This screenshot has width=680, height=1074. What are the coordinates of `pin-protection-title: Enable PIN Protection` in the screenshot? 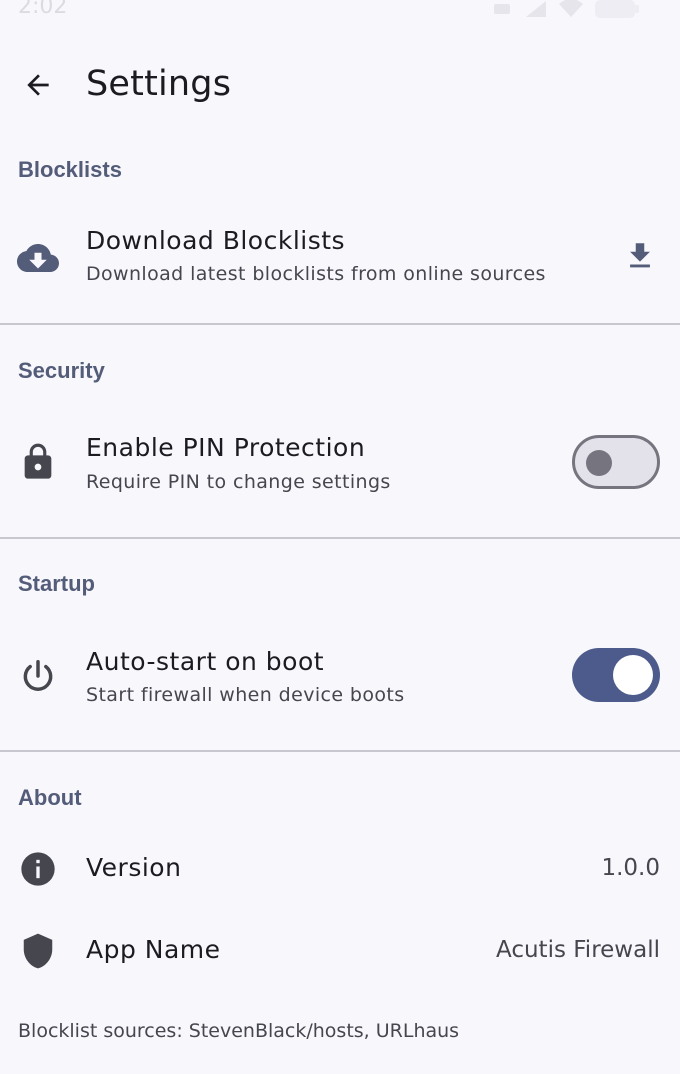 It's located at (226, 447).